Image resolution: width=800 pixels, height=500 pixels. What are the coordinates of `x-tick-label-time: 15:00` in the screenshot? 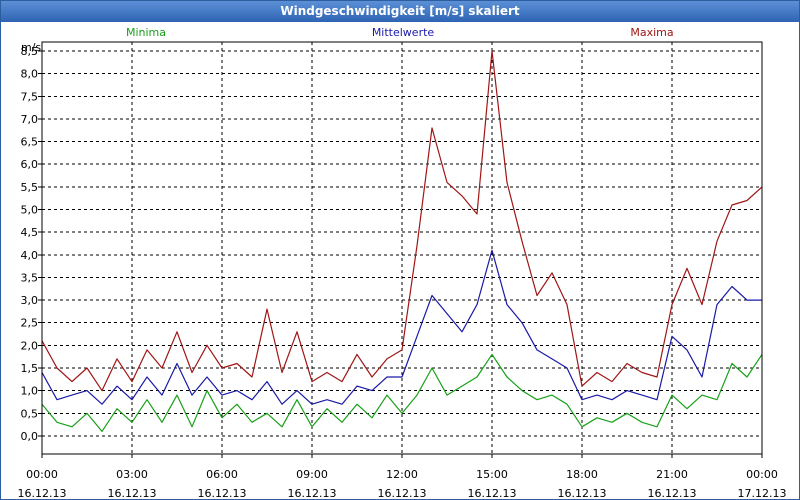 It's located at (492, 474).